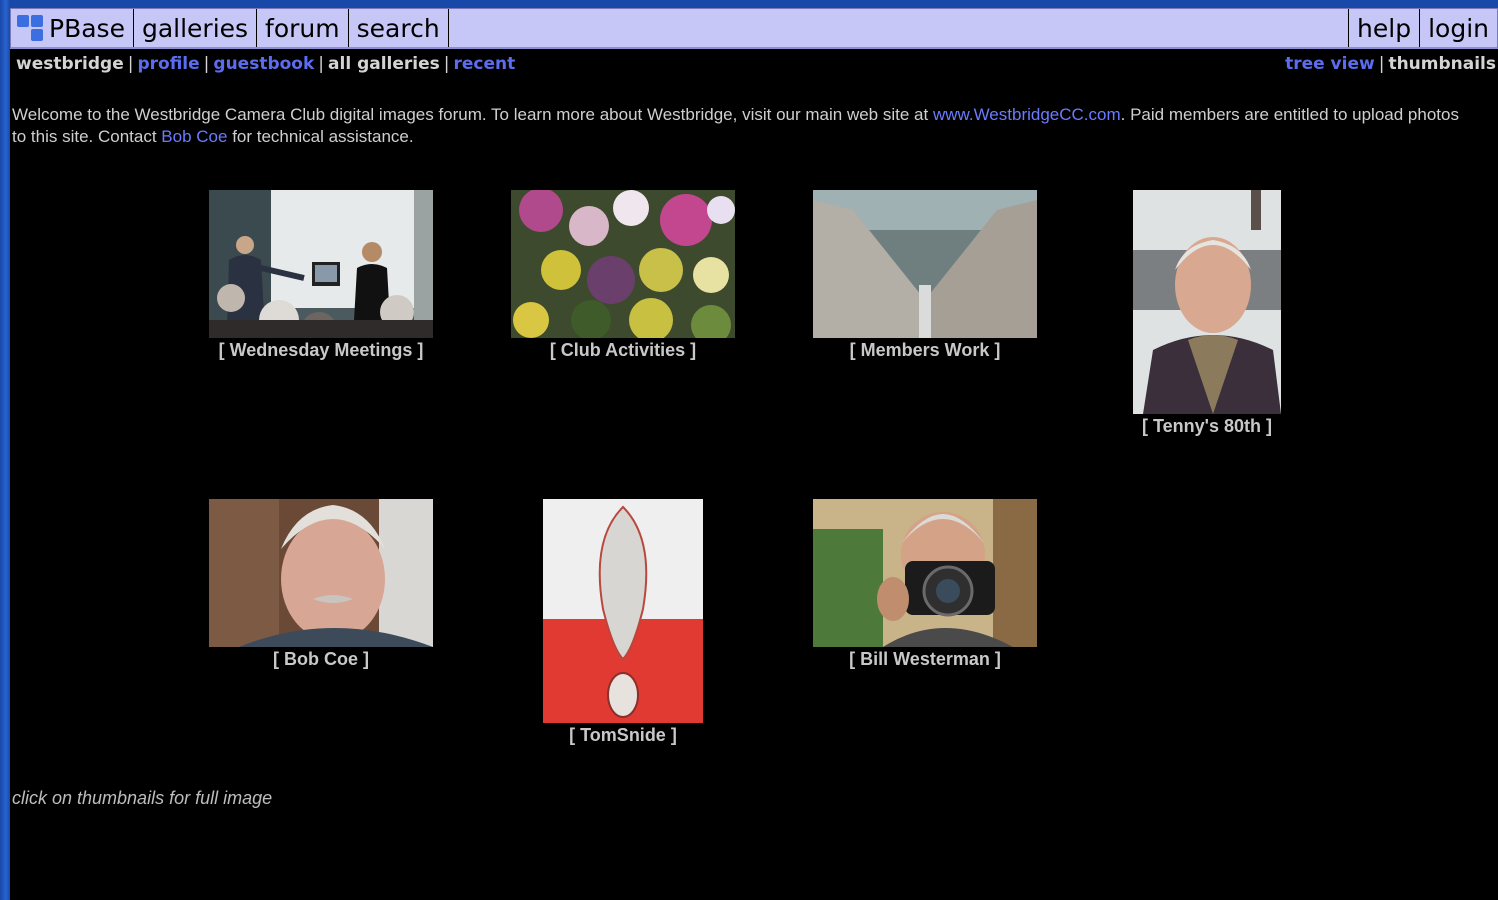 This screenshot has width=1498, height=900. I want to click on gallery-members-work: [ Members Work ], so click(925, 275).